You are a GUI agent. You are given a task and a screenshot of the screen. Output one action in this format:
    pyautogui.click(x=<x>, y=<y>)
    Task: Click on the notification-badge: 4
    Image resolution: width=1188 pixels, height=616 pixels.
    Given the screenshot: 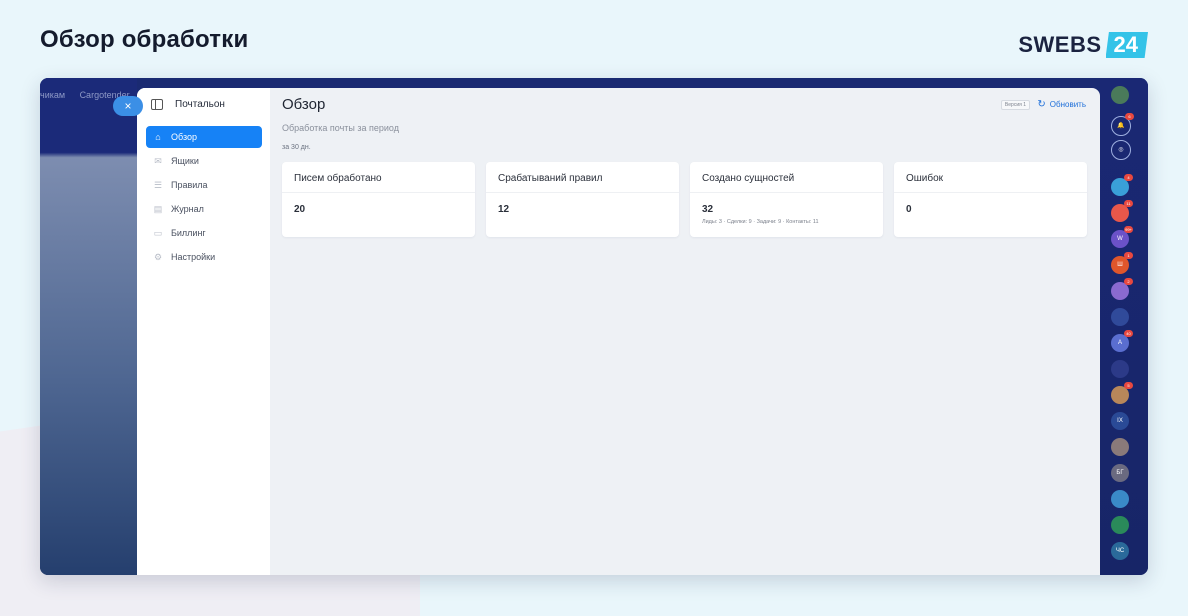 What is the action you would take?
    pyautogui.click(x=1128, y=177)
    